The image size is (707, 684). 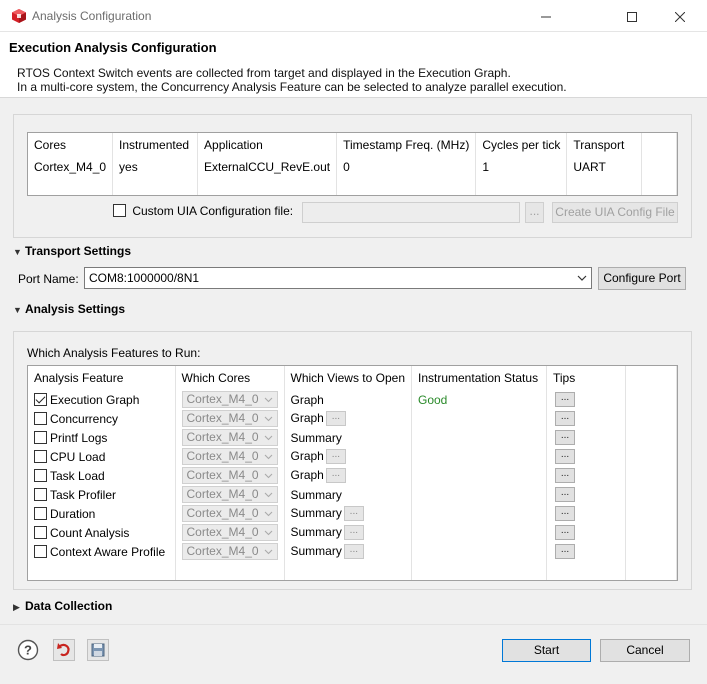 What do you see at coordinates (62, 606) in the screenshot?
I see `data-collection-header: ▶ Data Collection` at bounding box center [62, 606].